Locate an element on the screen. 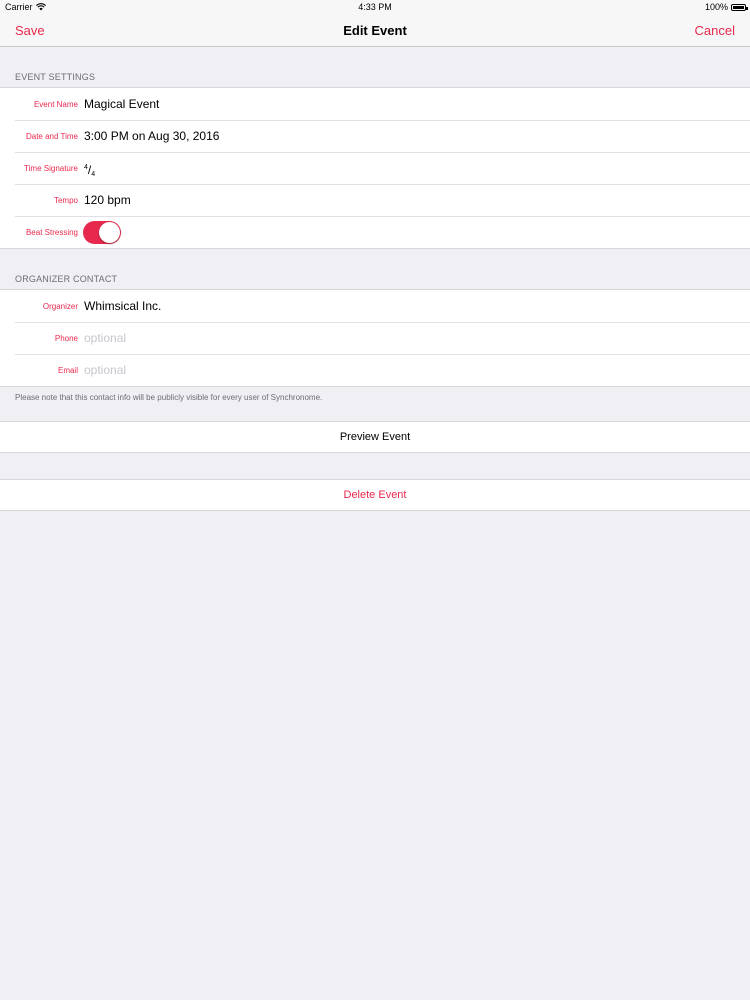 The width and height of the screenshot is (750, 1000). time-signature-field: 4/4 is located at coordinates (89, 168).